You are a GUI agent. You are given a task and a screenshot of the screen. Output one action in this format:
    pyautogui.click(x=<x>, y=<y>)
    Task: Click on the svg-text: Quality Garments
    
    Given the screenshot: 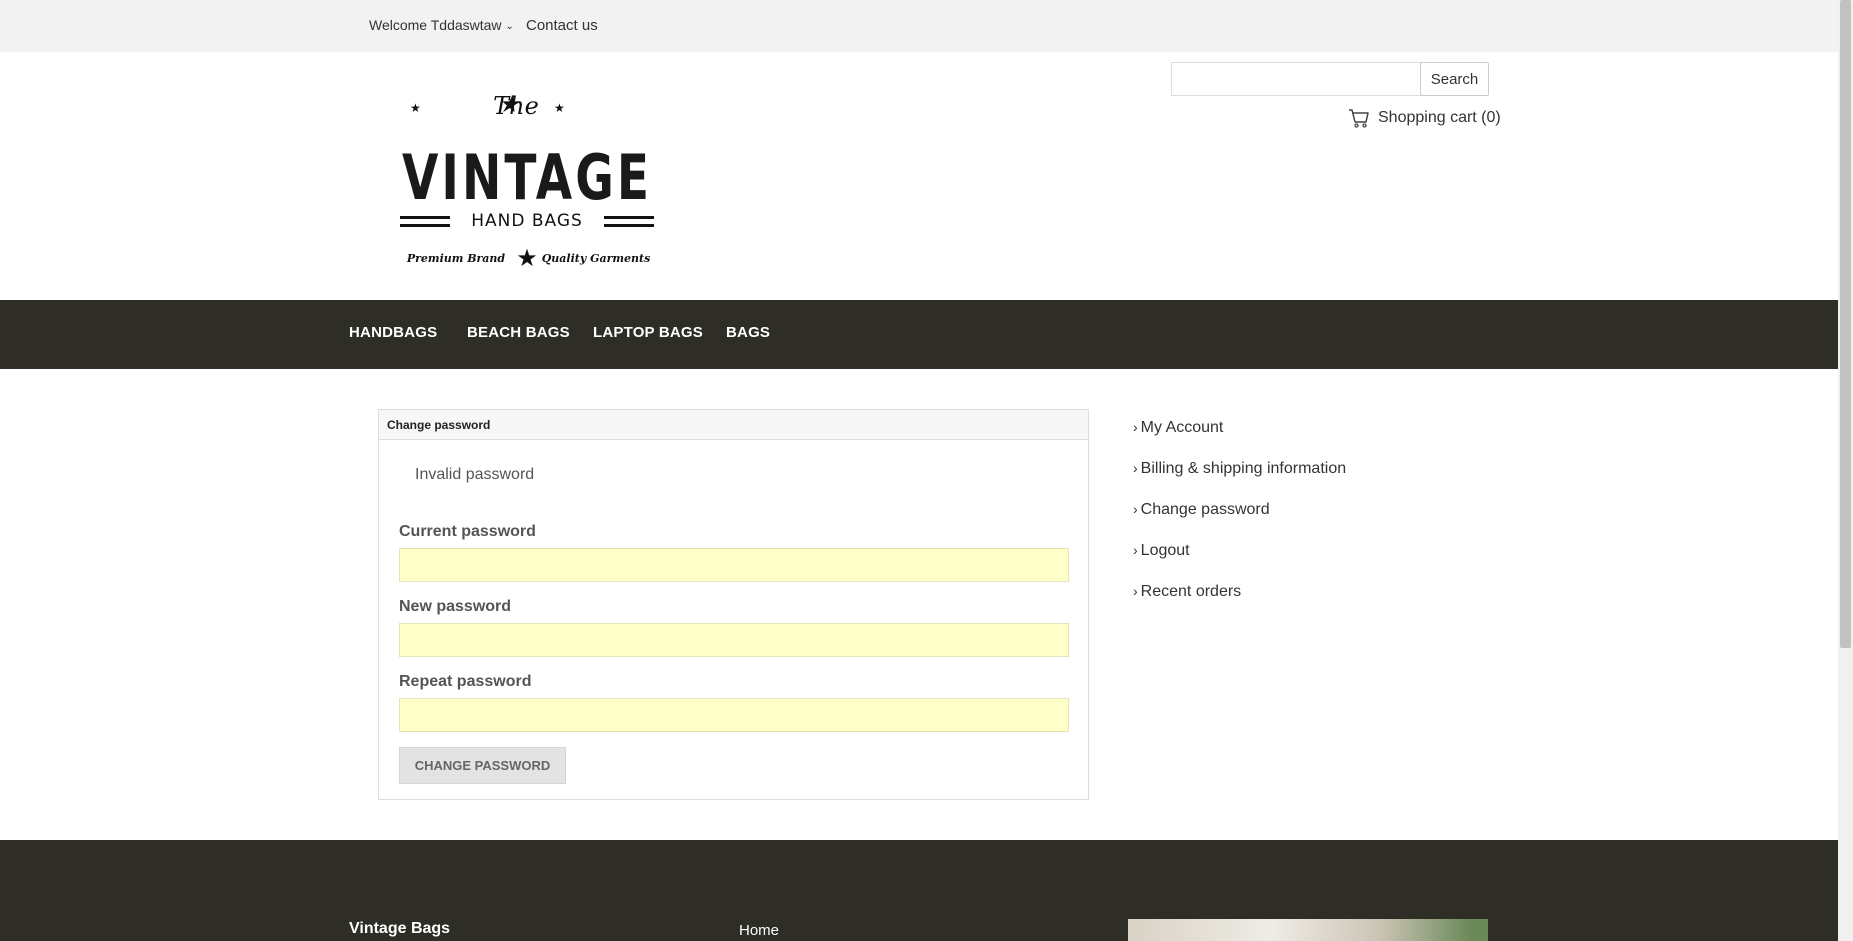 What is the action you would take?
    pyautogui.click(x=596, y=258)
    